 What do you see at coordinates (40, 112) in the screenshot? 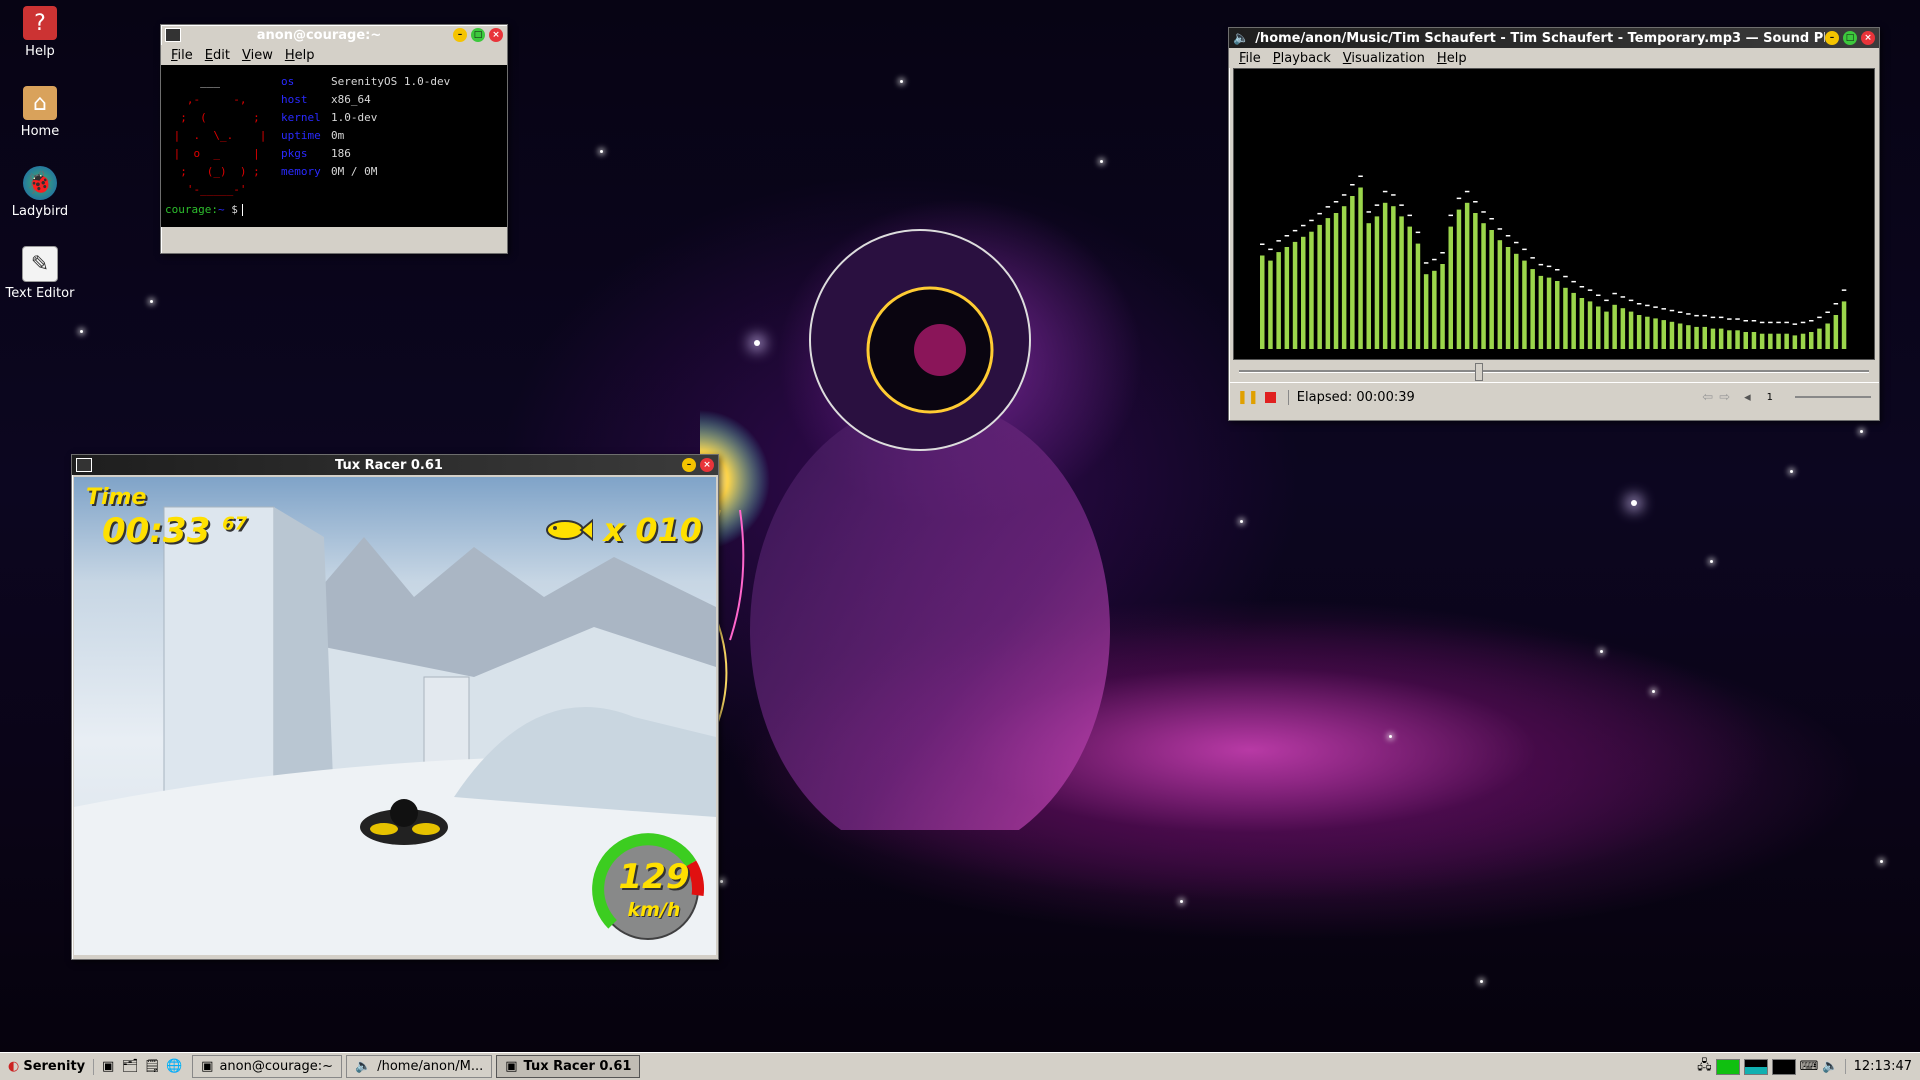
I see `desktop-icon-home: ⌂ Home` at bounding box center [40, 112].